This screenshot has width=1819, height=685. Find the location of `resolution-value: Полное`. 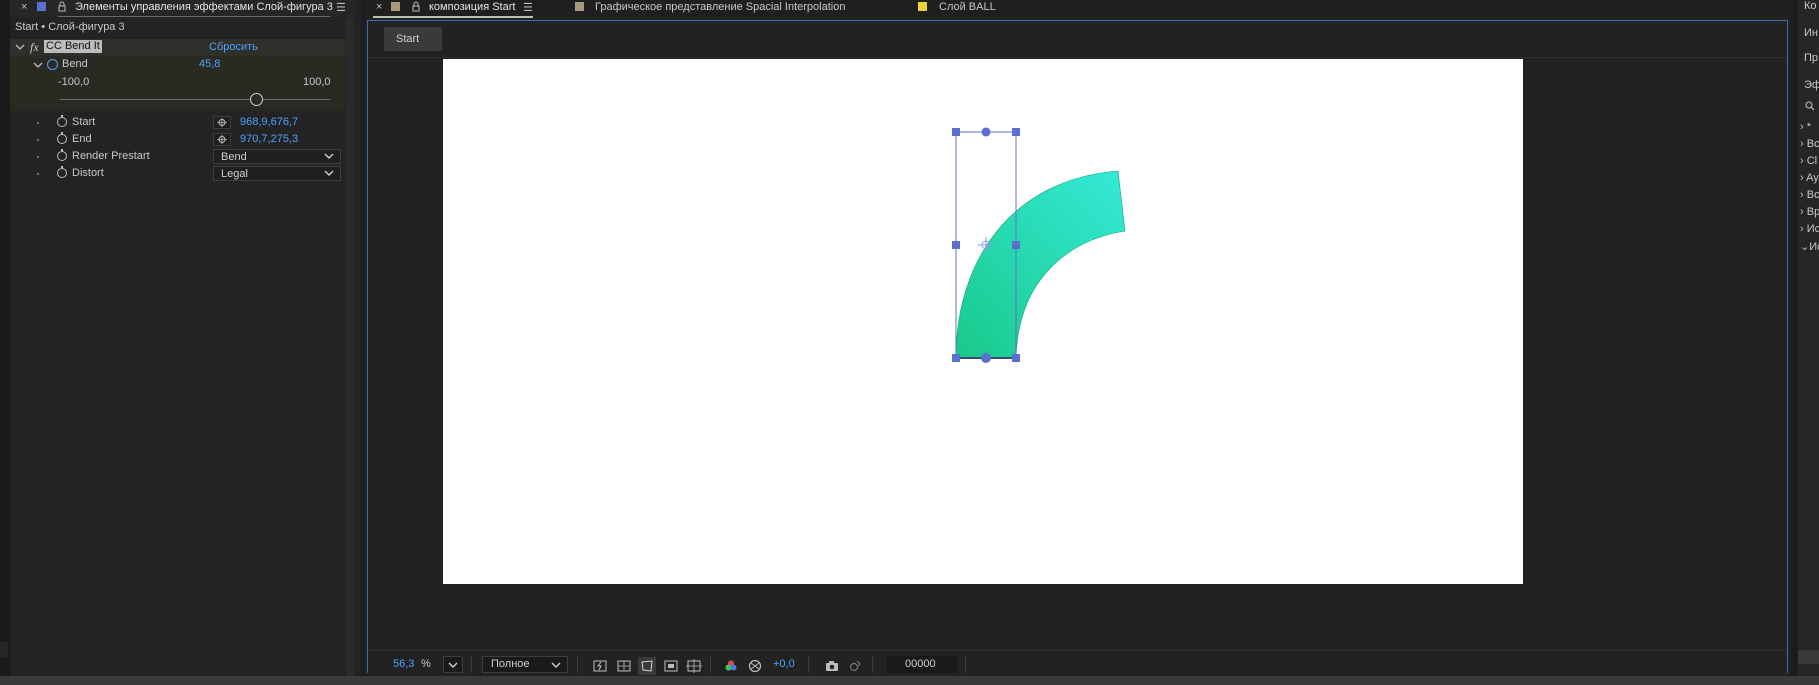

resolution-value: Полное is located at coordinates (510, 664).